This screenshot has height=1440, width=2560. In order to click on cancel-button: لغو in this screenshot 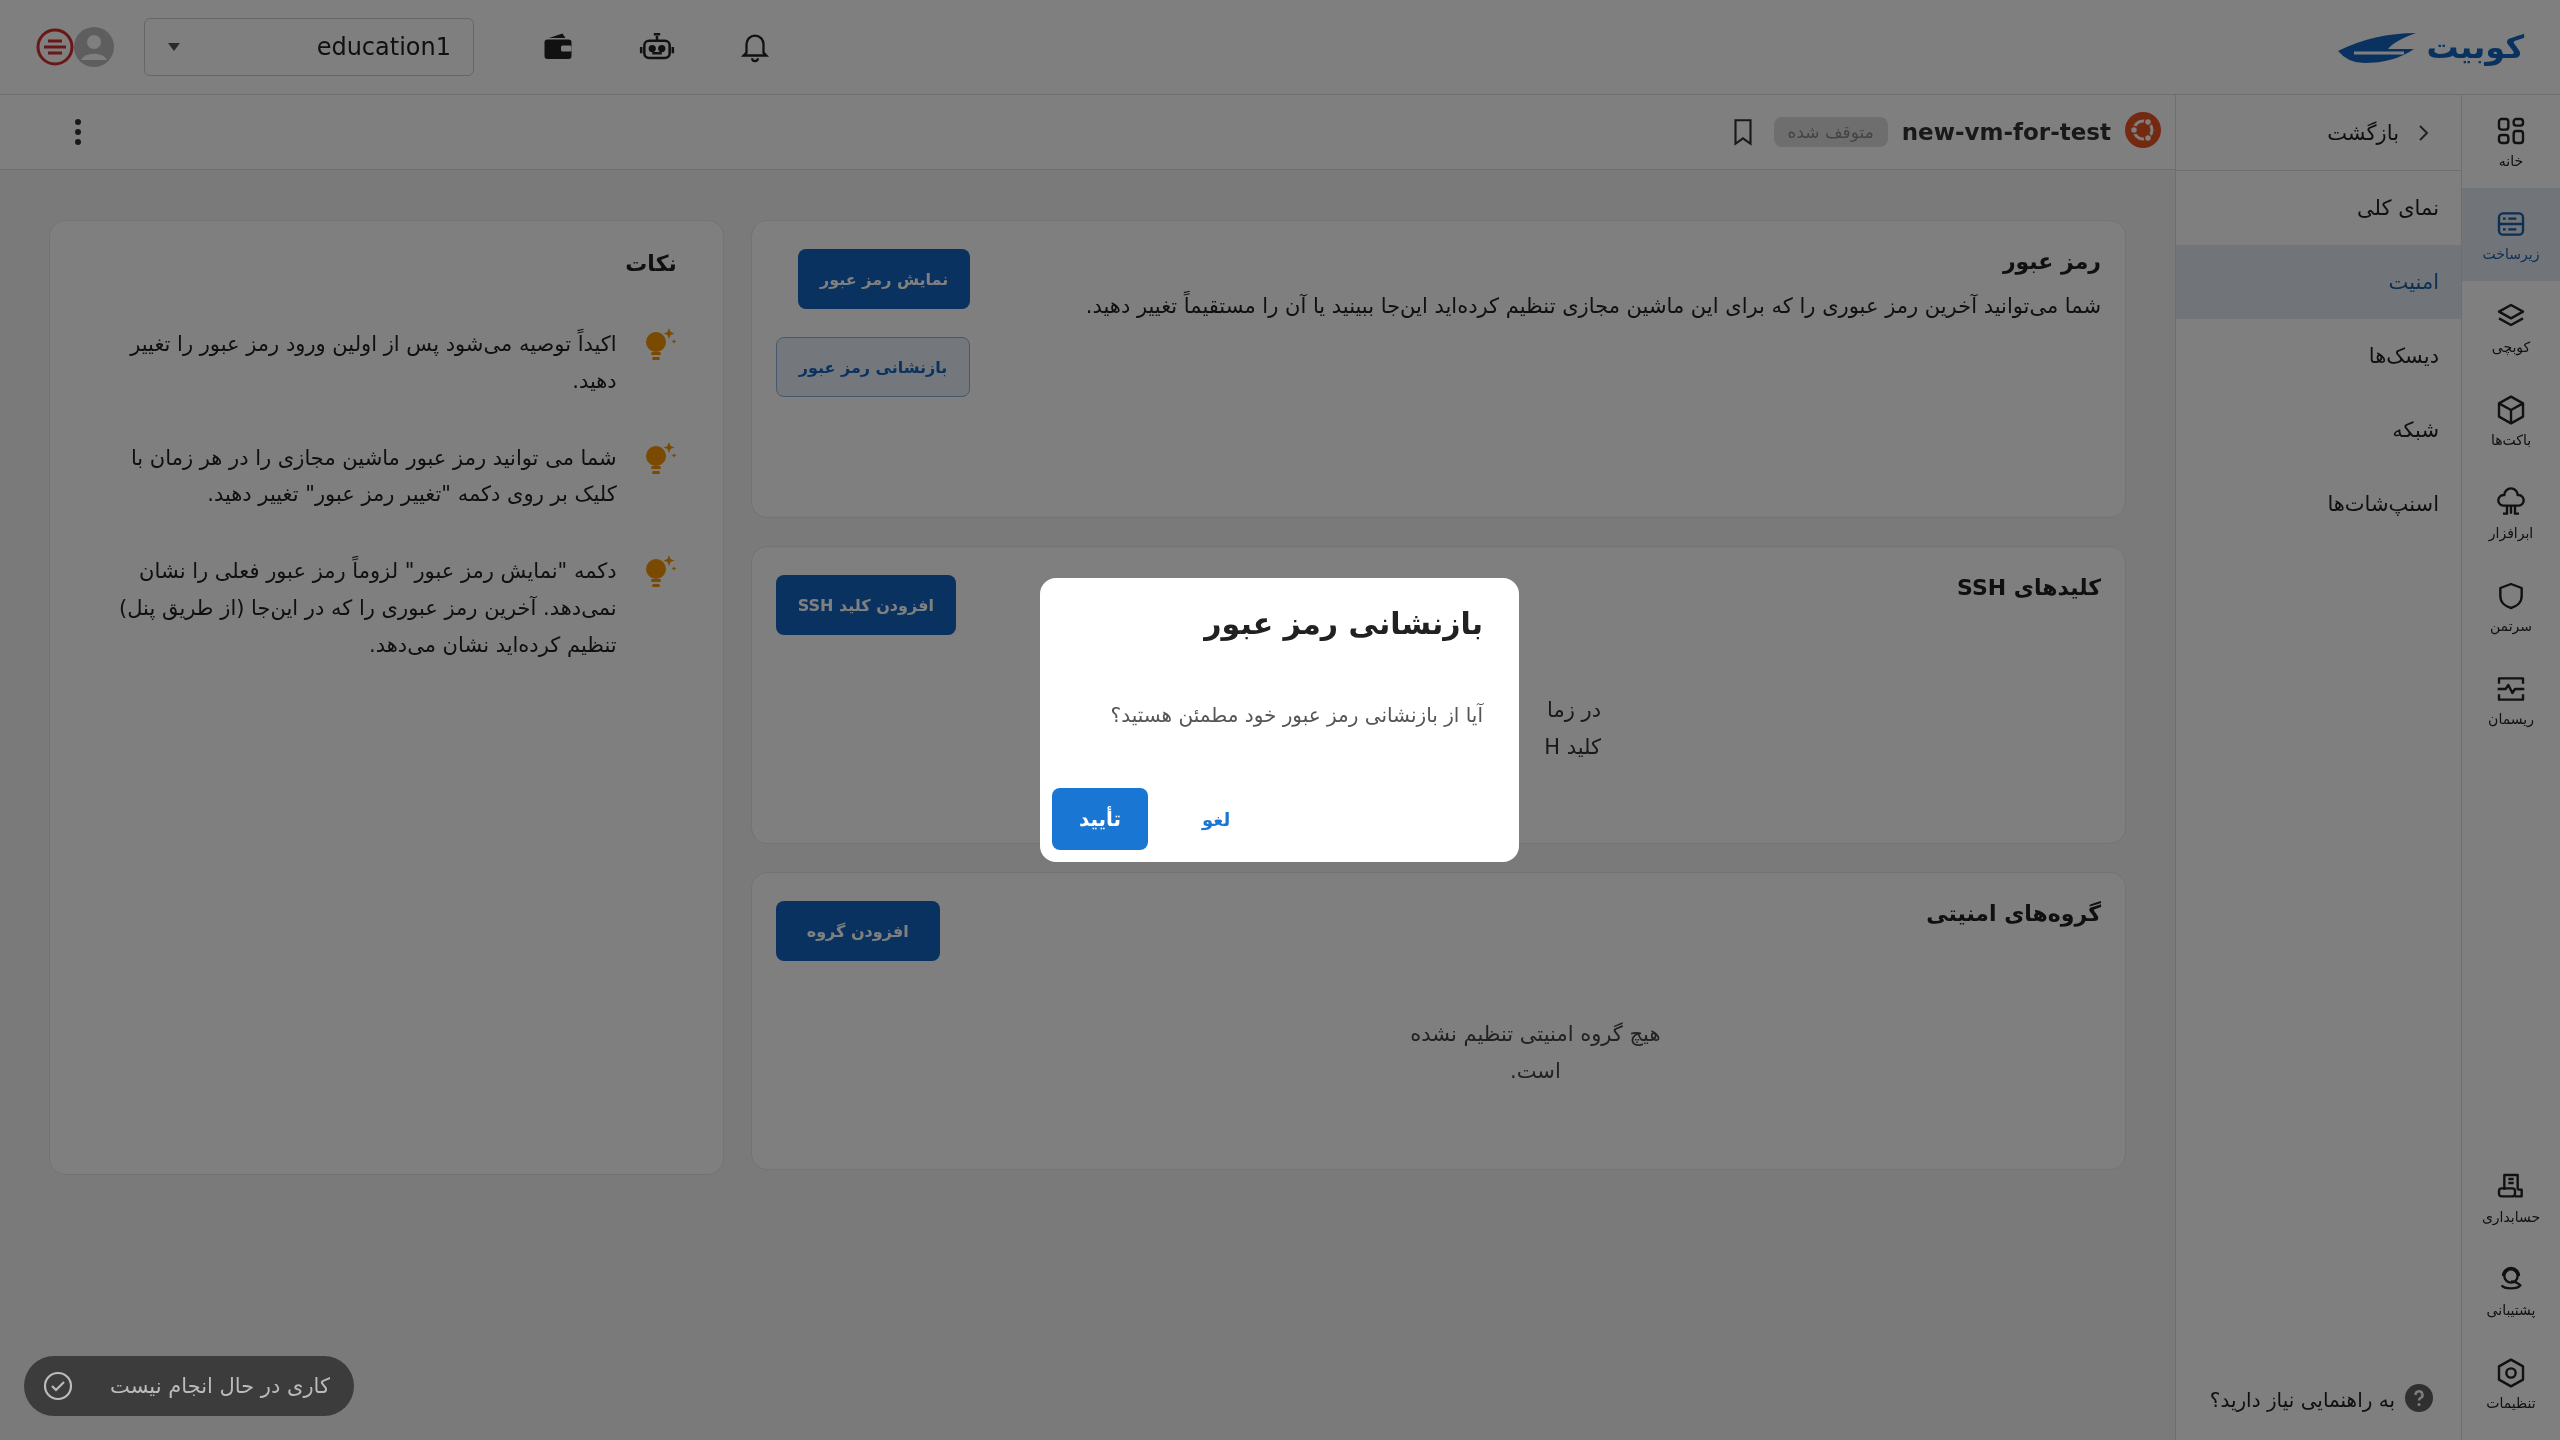, I will do `click(1216, 819)`.